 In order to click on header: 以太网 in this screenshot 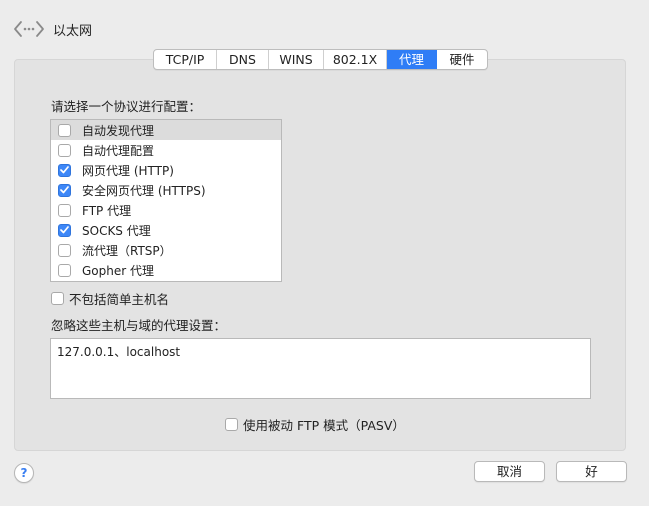, I will do `click(324, 28)`.